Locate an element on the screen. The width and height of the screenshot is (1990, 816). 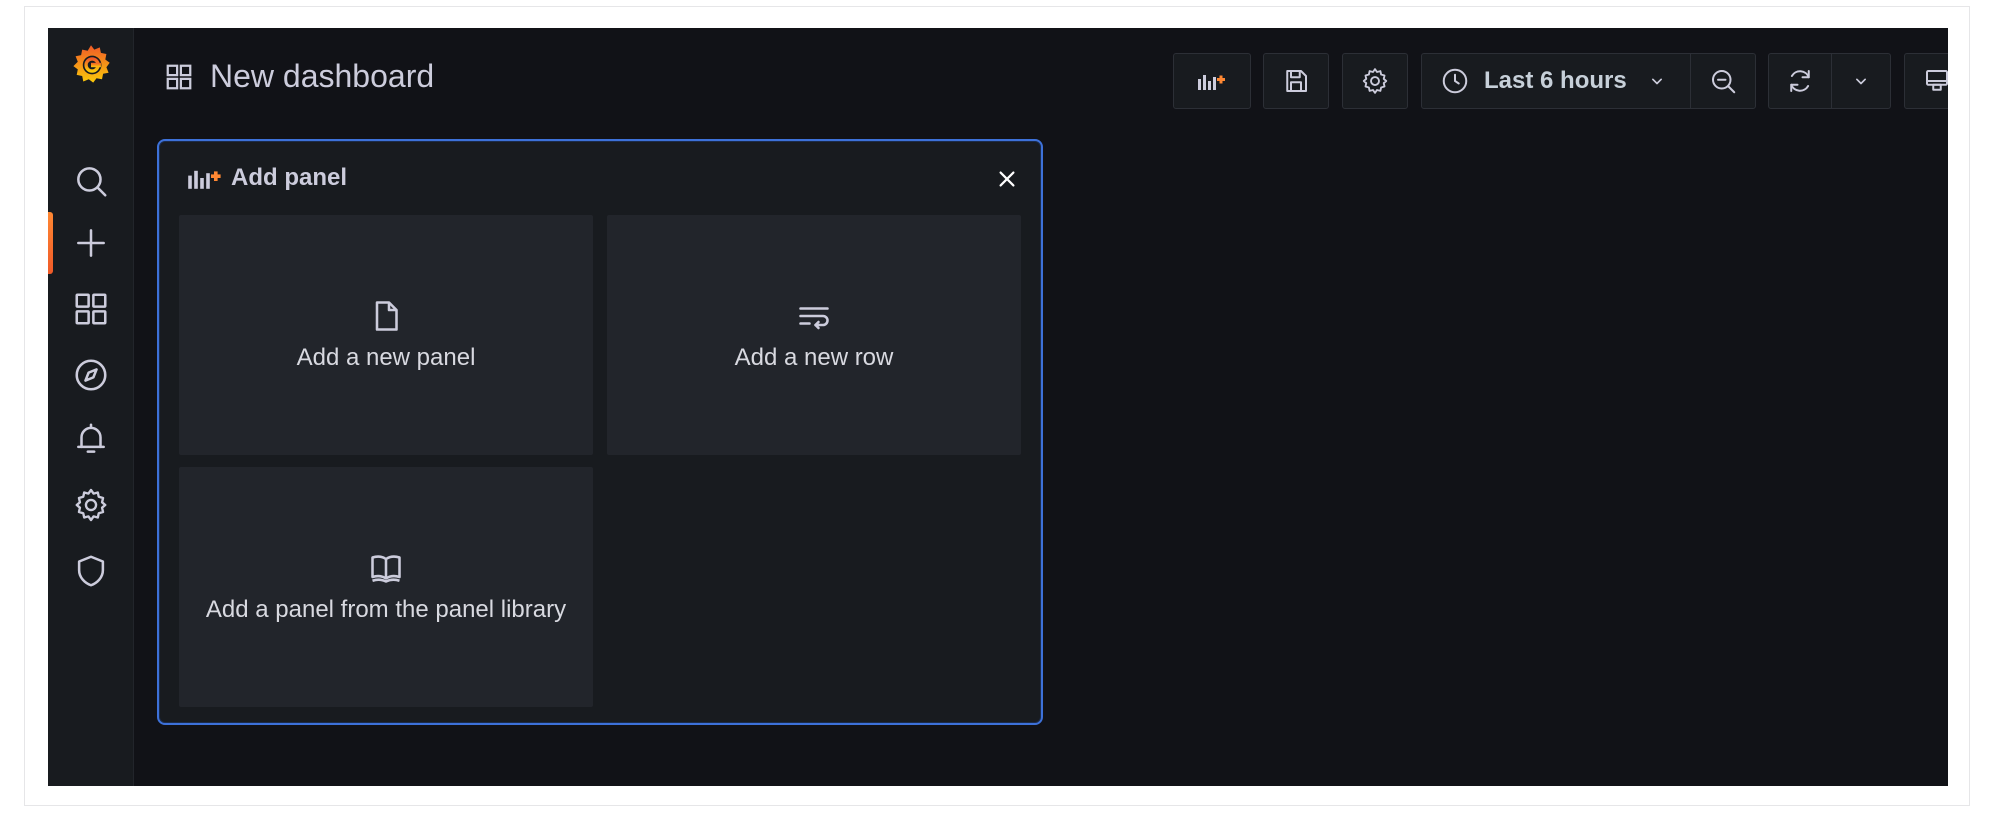
sidebar-item-server-admin is located at coordinates (91, 571).